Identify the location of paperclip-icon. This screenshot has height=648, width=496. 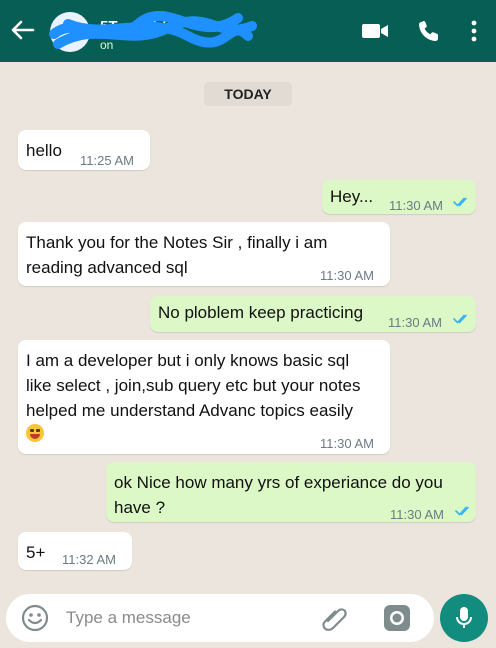
(334, 619).